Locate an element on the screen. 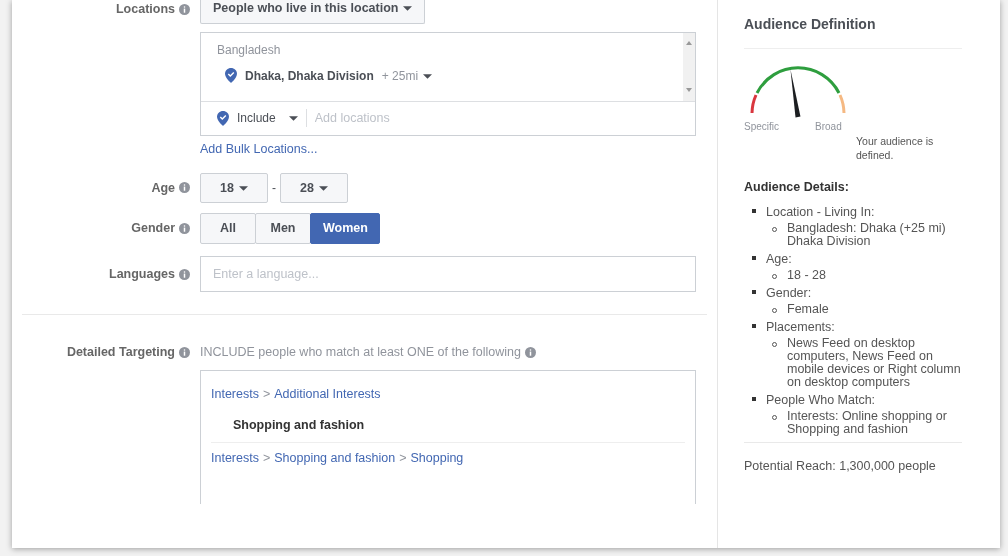 The height and width of the screenshot is (556, 1008). gauge-label: Specific is located at coordinates (761, 127).